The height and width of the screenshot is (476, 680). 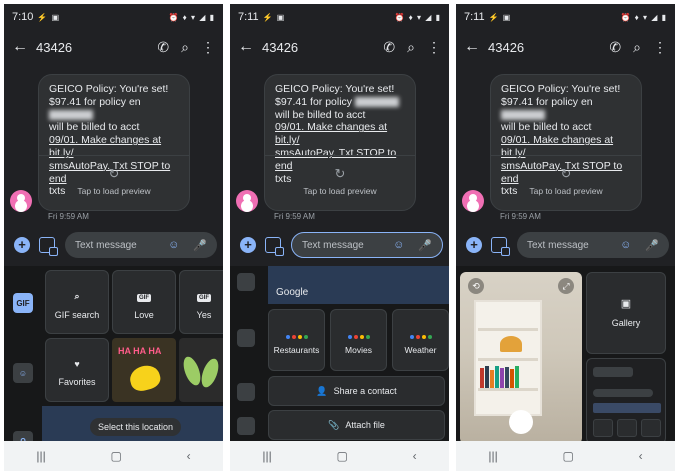 I want to click on gallery-label: Gallery, so click(x=626, y=323).